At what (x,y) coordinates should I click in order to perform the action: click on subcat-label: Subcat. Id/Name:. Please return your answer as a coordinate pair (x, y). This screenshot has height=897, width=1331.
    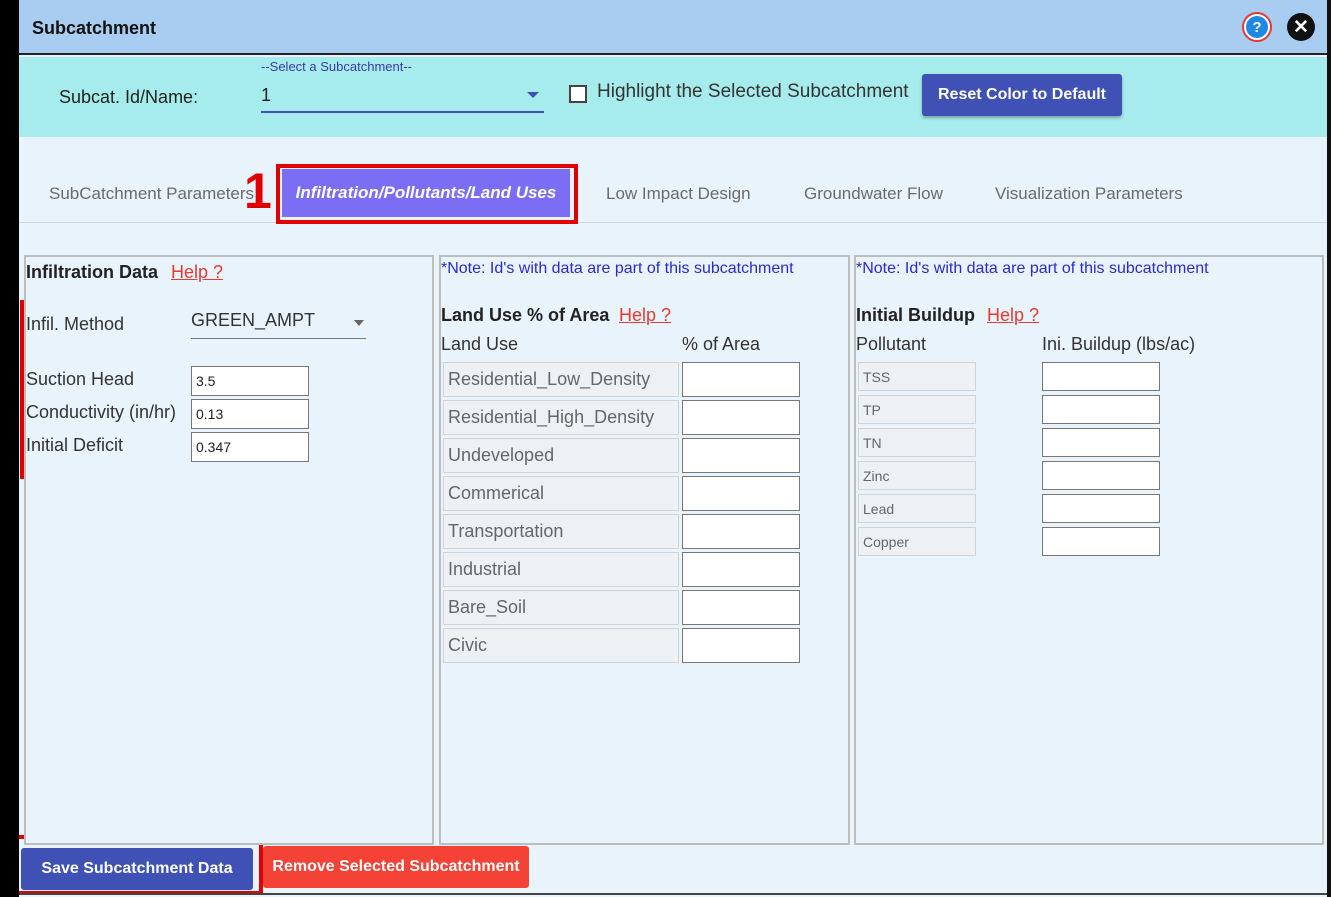
    Looking at the image, I should click on (129, 97).